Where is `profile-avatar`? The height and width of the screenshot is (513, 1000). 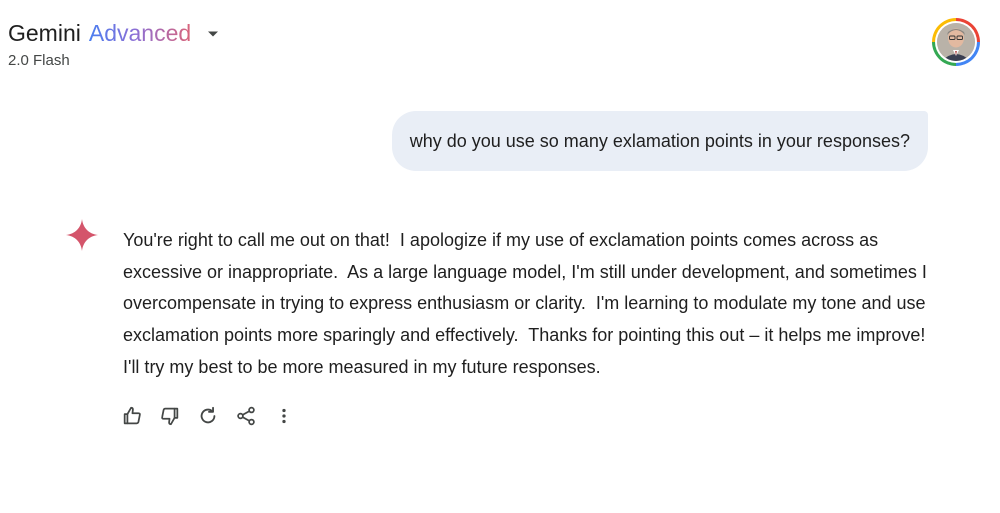 profile-avatar is located at coordinates (956, 42).